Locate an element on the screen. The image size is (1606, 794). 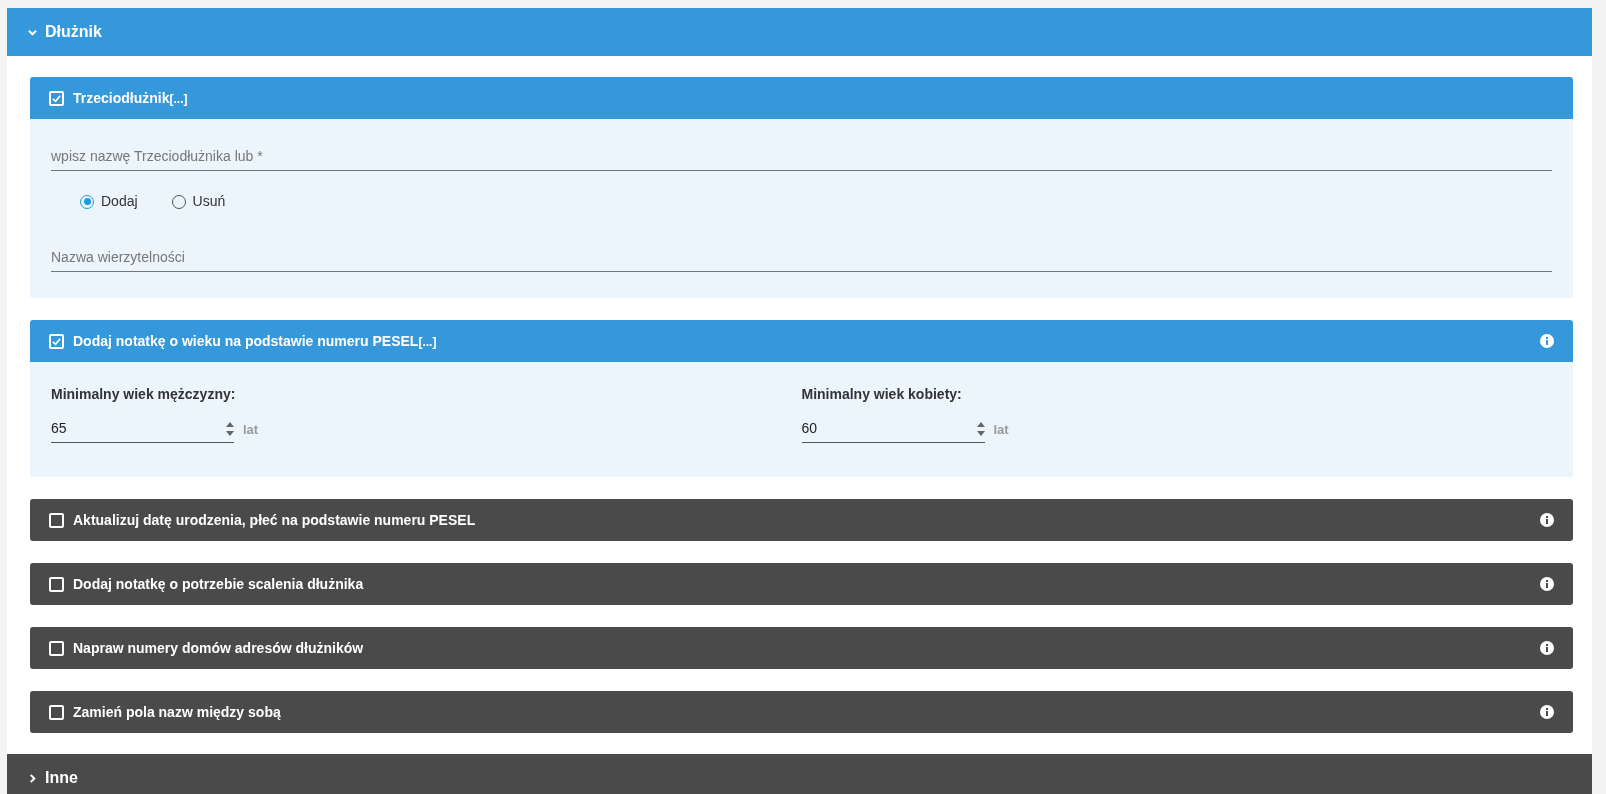
option-header: Aktualizuj datę urodzenia, płeć na podstawie numeru PESEL is located at coordinates (801, 520).